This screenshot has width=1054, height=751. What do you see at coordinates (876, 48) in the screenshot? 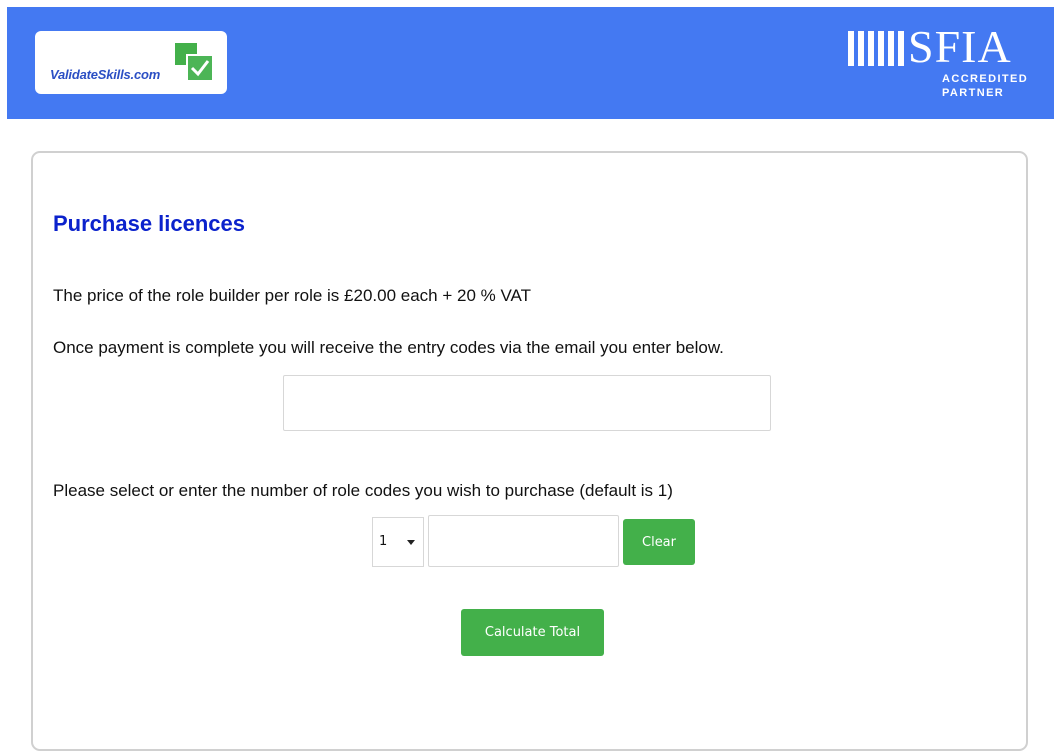
I see `vertical-bars-icon` at bounding box center [876, 48].